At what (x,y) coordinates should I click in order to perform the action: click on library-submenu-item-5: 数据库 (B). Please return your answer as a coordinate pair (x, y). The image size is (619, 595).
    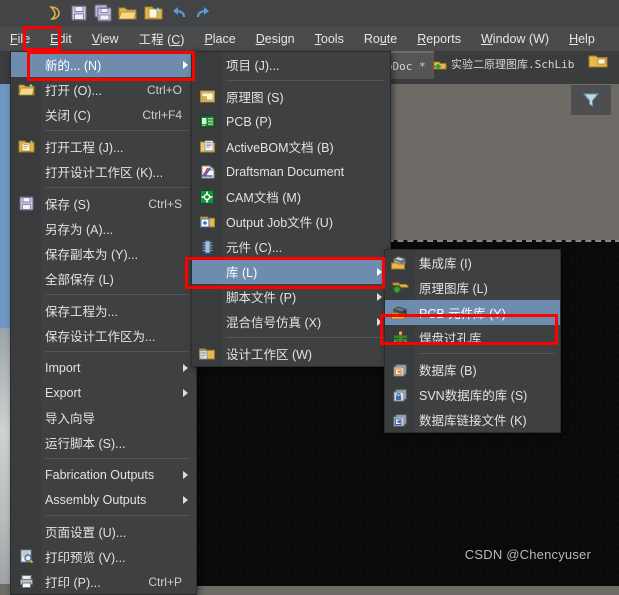
    Looking at the image, I should click on (472, 369).